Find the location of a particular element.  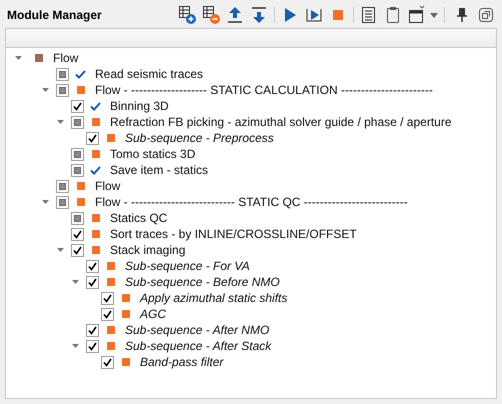

tree-item: Sub-sequence - After NMO is located at coordinates (197, 330).